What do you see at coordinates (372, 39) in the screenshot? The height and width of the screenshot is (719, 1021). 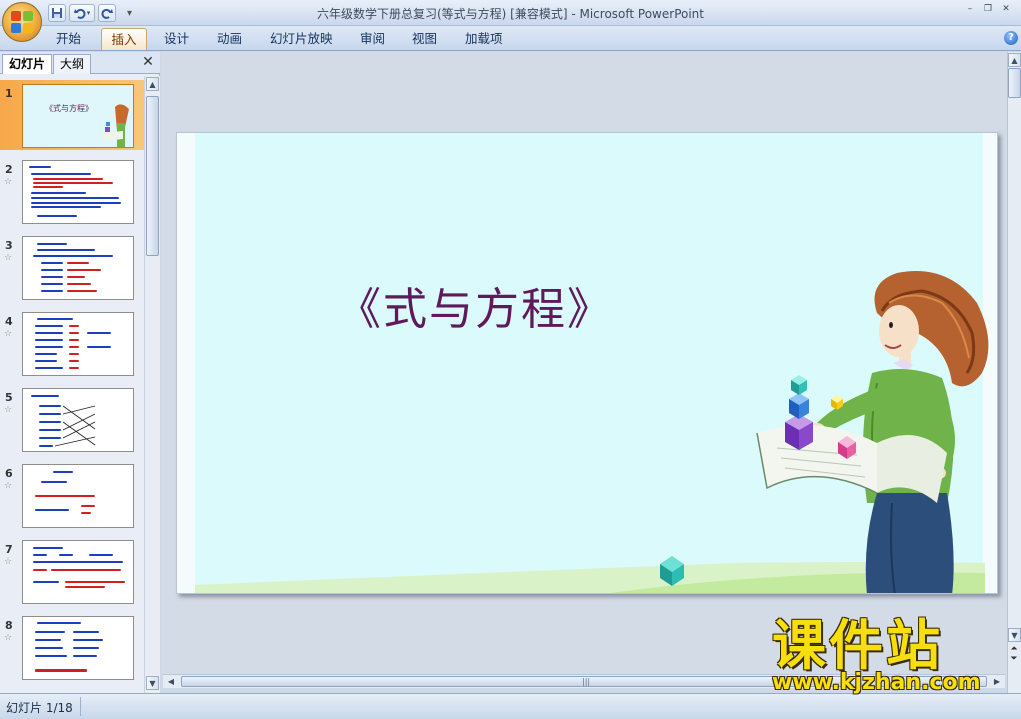 I see `tab-review: 审阅` at bounding box center [372, 39].